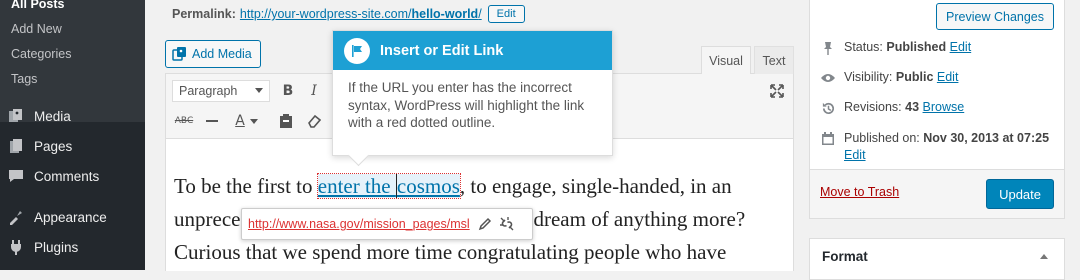 This screenshot has height=280, width=1080. I want to click on clear-formatting-button, so click(314, 121).